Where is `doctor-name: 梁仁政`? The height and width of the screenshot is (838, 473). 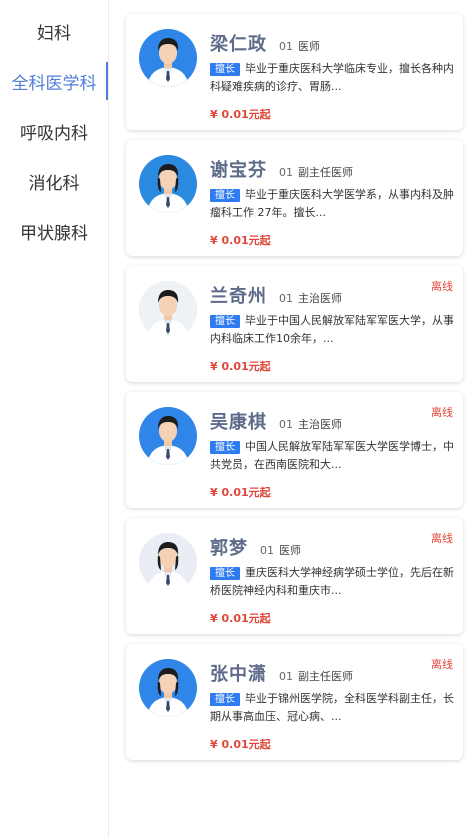 doctor-name: 梁仁政 is located at coordinates (238, 44).